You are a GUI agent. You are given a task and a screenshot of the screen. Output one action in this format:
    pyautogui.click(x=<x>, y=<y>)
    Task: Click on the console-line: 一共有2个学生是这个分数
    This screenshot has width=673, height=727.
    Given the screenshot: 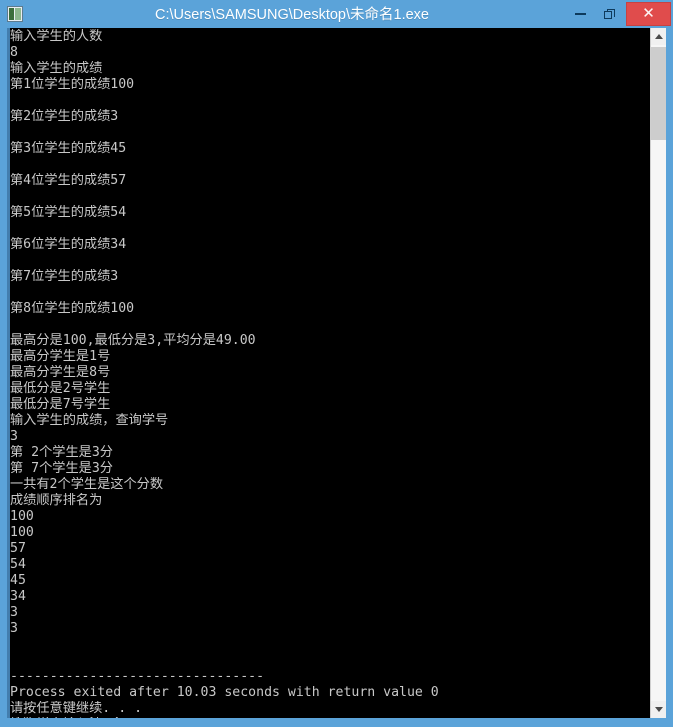 What is the action you would take?
    pyautogui.click(x=87, y=484)
    